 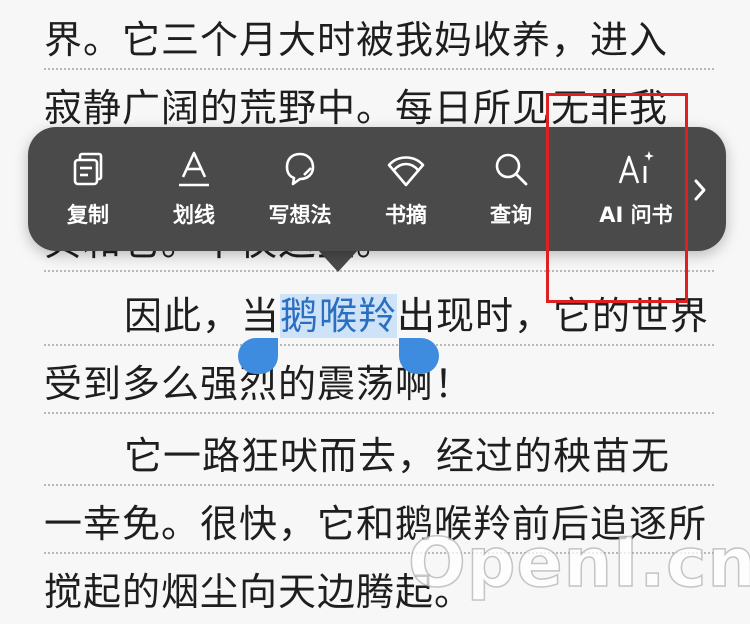 I want to click on text-line-6: 它一路狂吠而去，经过的秧苗无, so click(x=379, y=457).